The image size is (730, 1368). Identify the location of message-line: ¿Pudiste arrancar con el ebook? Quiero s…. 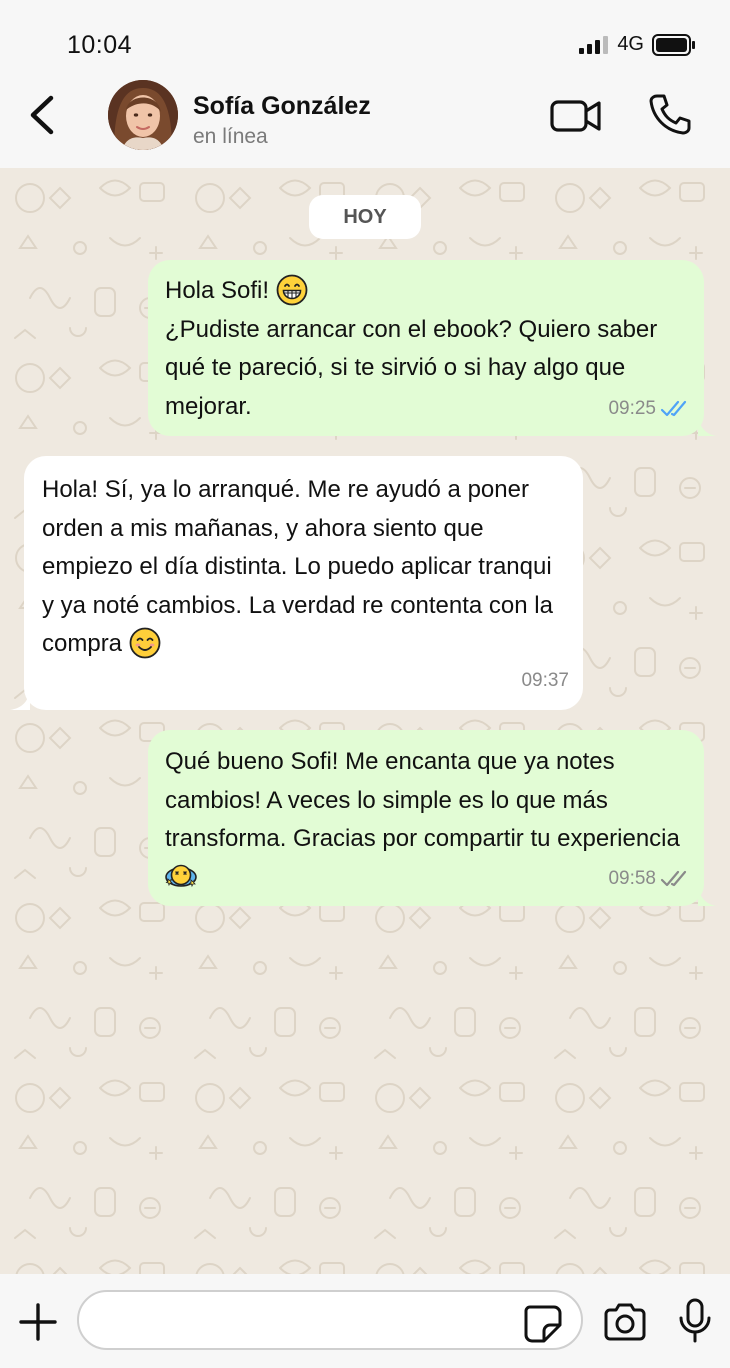
(414, 367).